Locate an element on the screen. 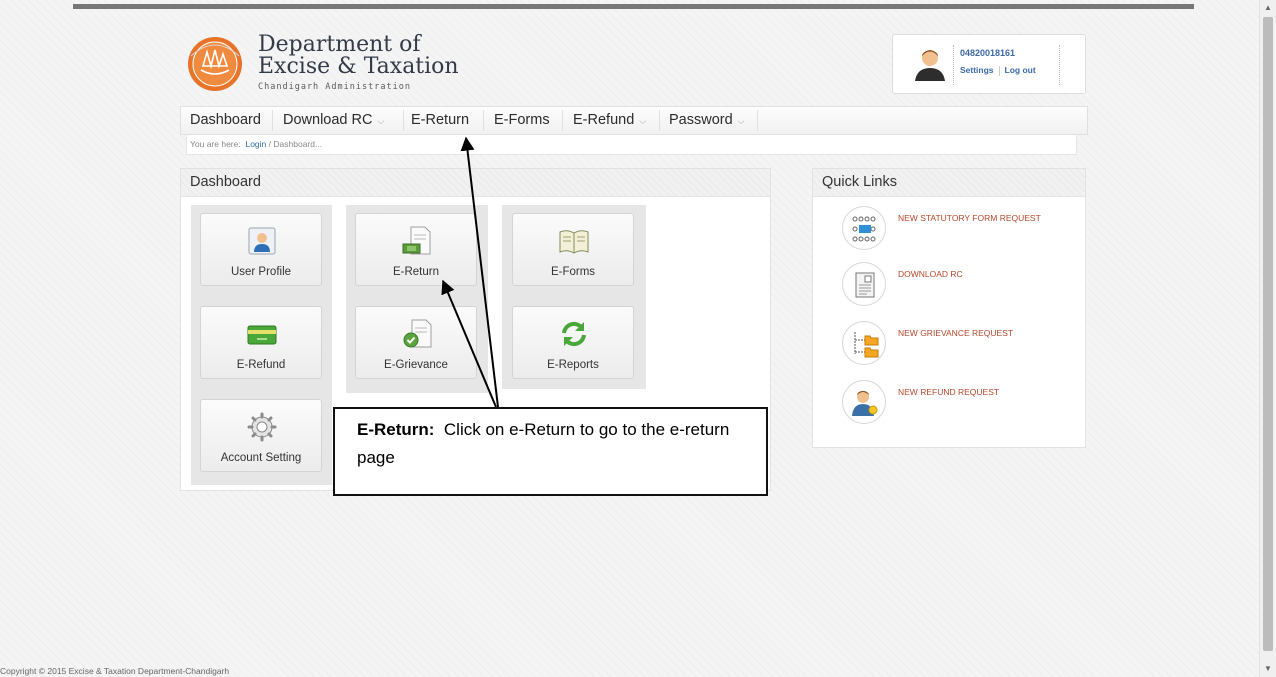 The image size is (1276, 677). nav-item-e-refund: E-Refund ⌵ is located at coordinates (609, 120).